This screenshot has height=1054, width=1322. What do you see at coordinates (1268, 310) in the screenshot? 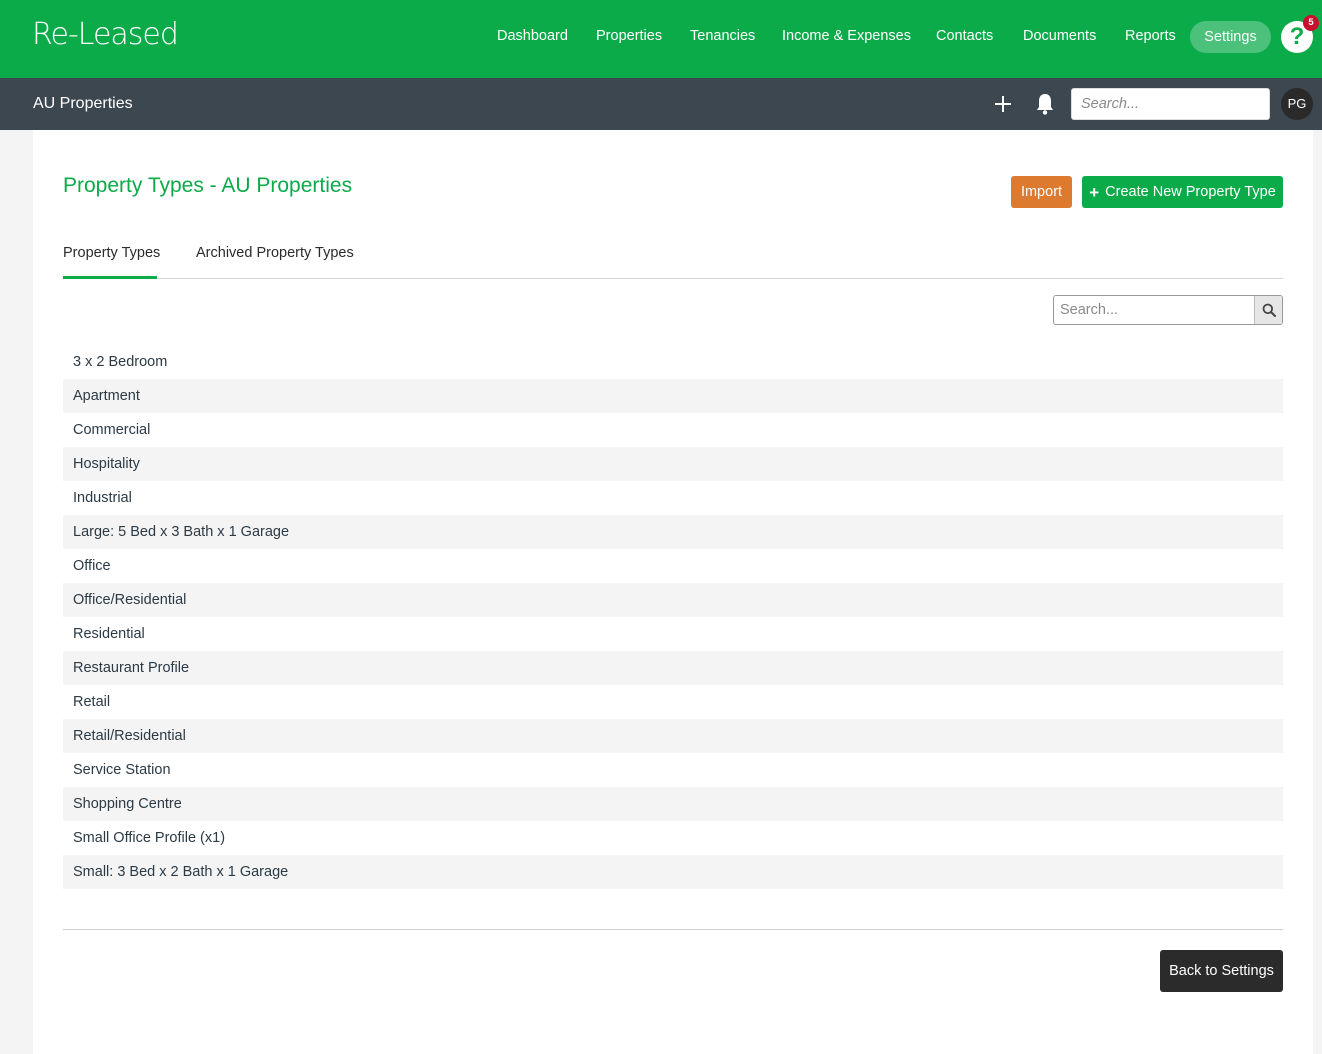
I see `search-icon` at bounding box center [1268, 310].